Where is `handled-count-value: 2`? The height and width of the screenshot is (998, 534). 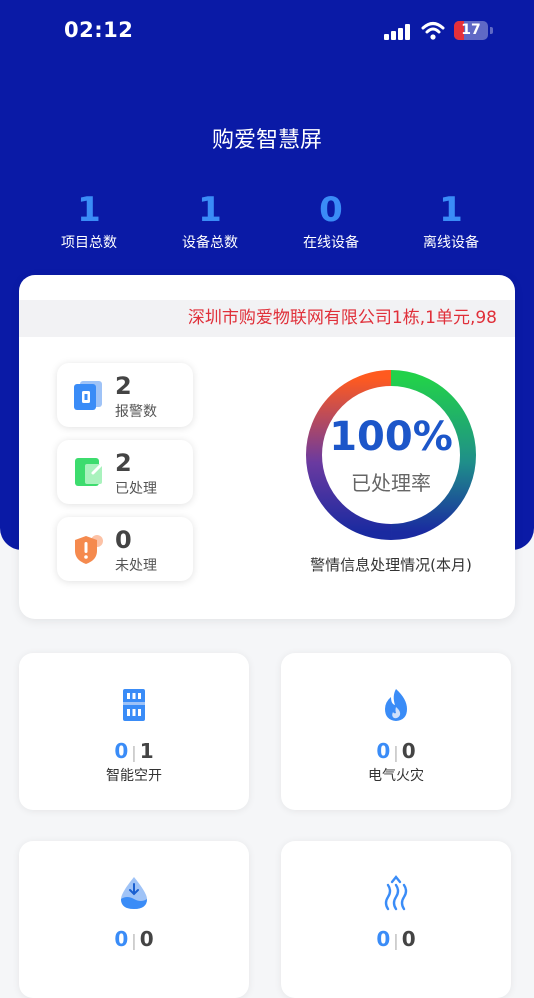 handled-count-value: 2 is located at coordinates (123, 463).